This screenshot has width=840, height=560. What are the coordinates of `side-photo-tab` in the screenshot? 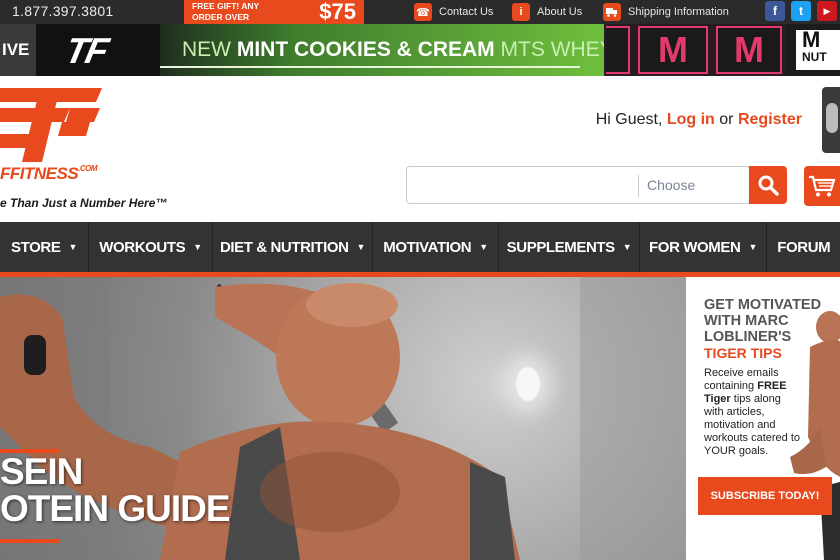 It's located at (831, 120).